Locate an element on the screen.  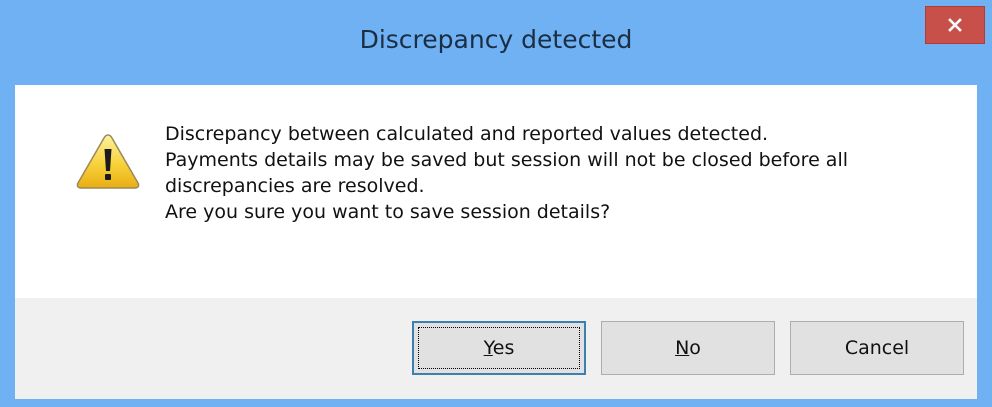
no-button: No is located at coordinates (688, 348).